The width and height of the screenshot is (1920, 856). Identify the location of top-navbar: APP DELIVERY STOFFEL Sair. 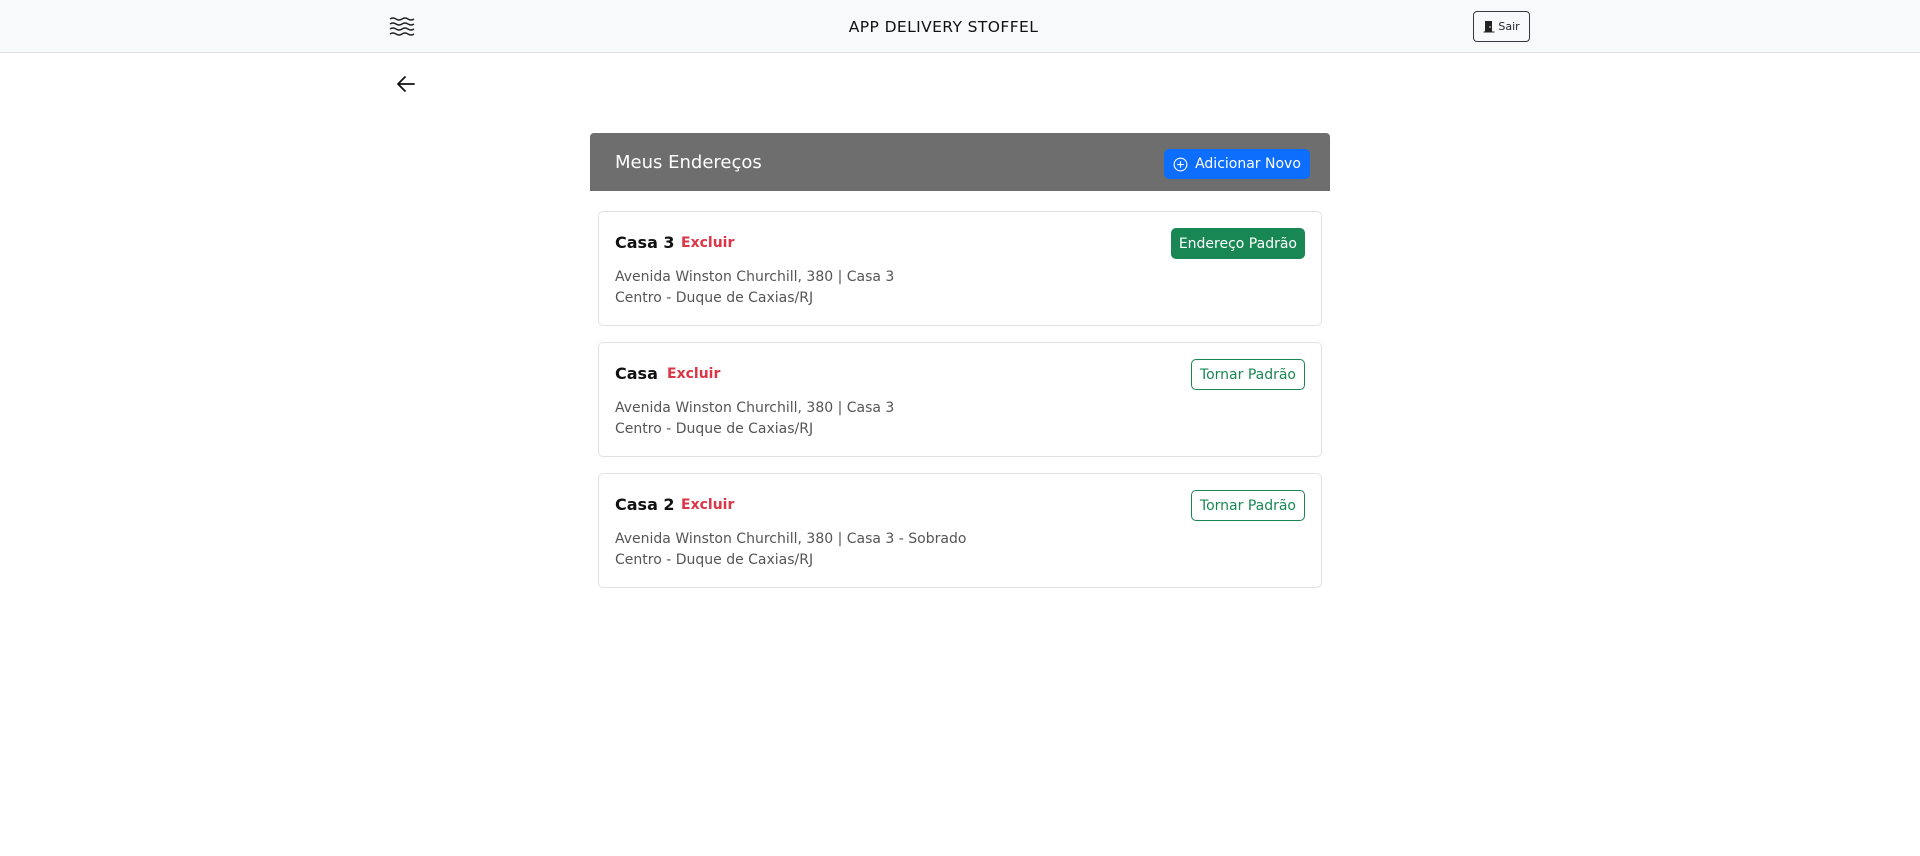
(960, 26).